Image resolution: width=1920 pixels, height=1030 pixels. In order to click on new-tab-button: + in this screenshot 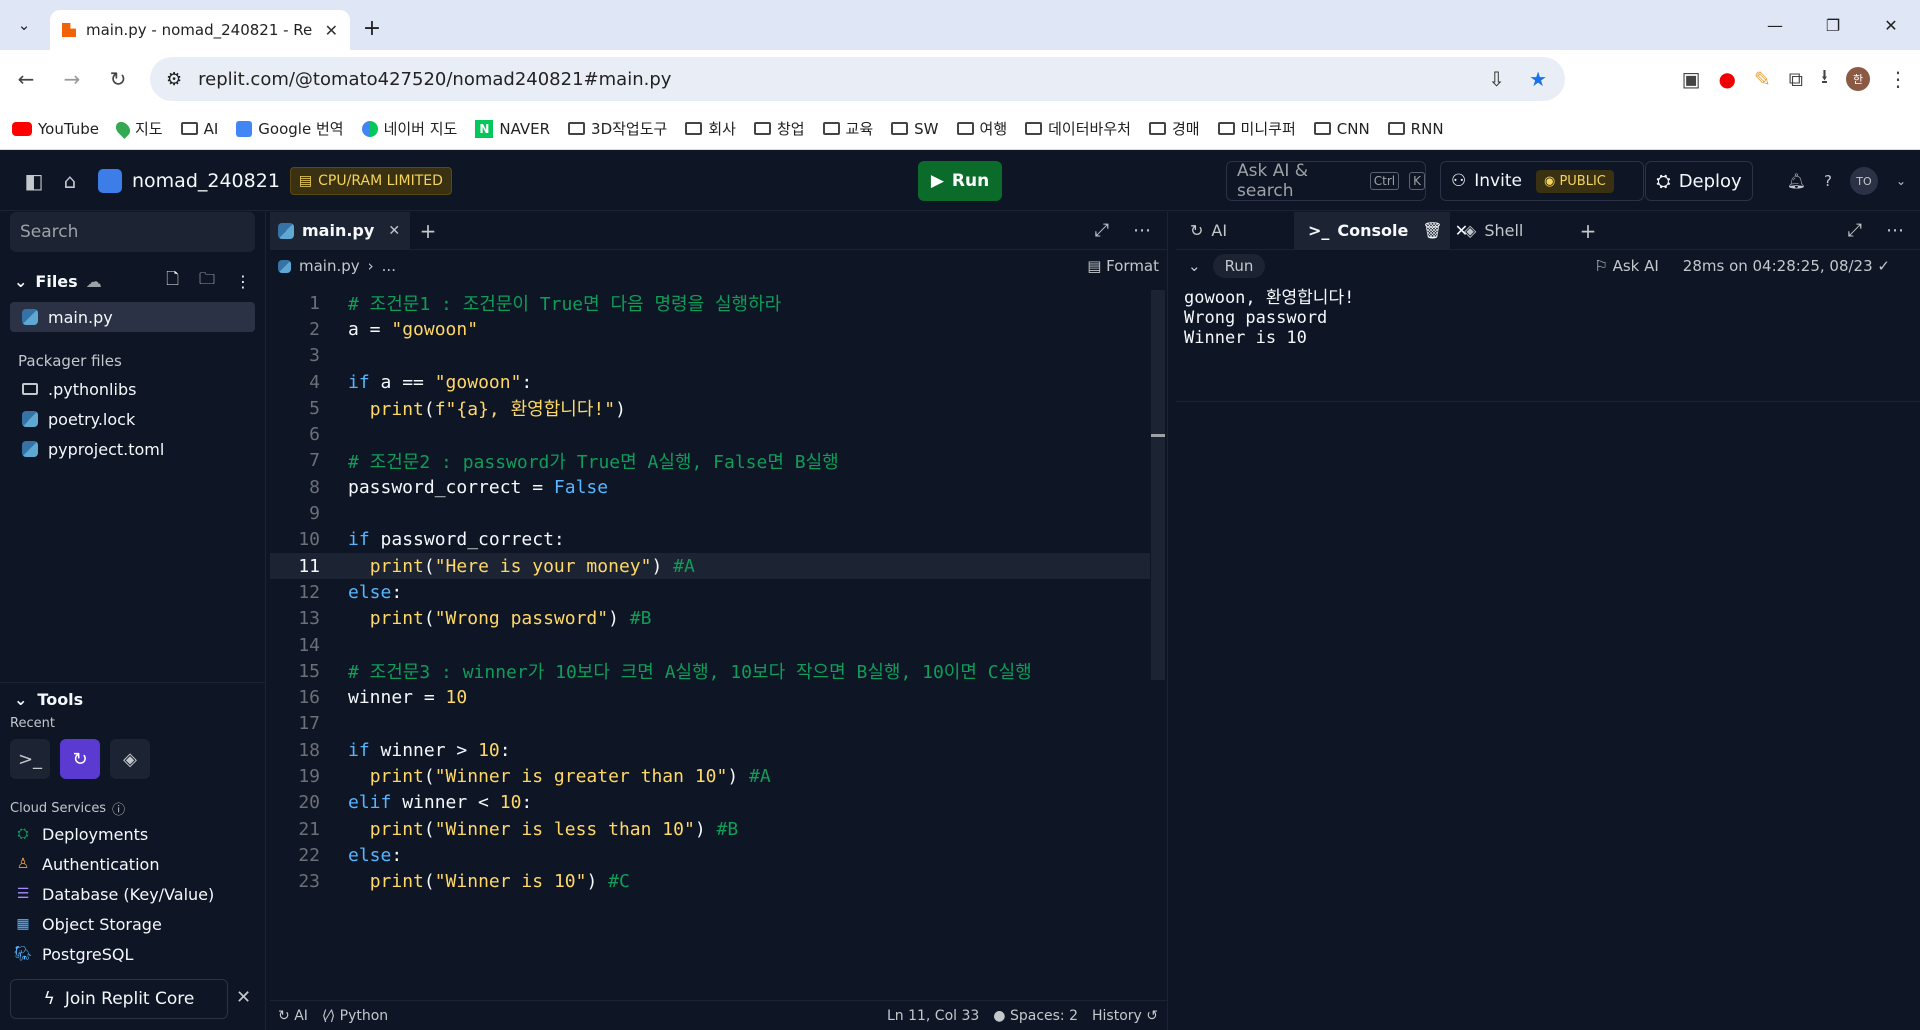, I will do `click(372, 28)`.